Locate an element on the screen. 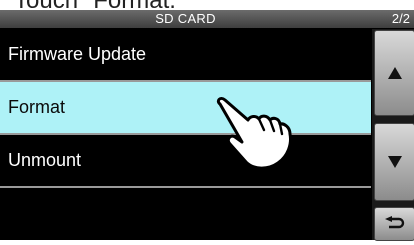 This screenshot has height=245, width=414. back-button is located at coordinates (394, 224).